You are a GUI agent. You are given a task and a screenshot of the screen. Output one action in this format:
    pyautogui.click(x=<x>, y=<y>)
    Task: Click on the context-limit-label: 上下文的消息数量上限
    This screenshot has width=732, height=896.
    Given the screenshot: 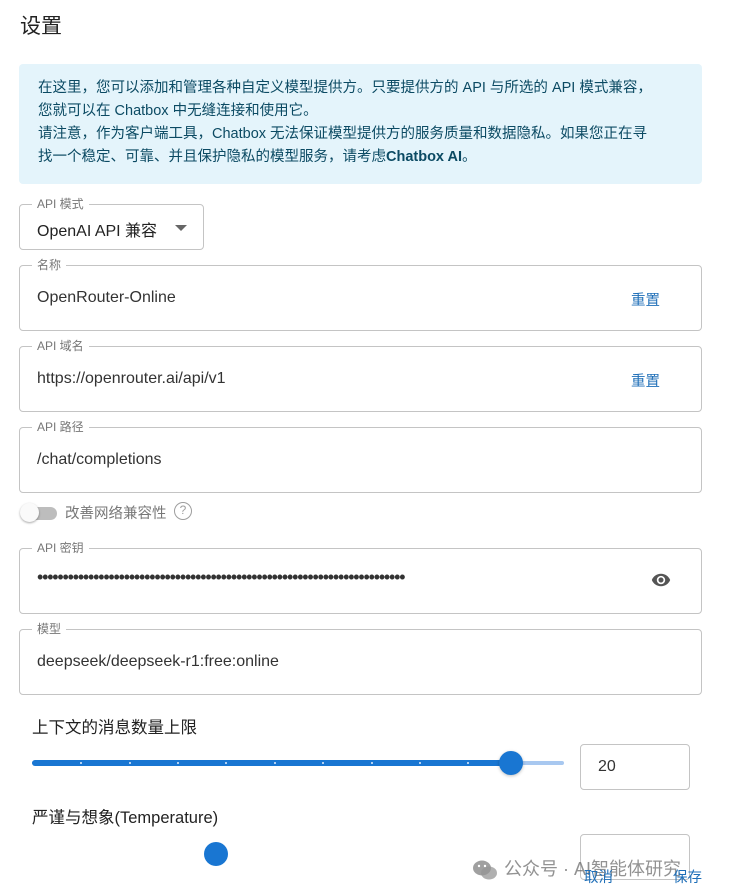 What is the action you would take?
    pyautogui.click(x=114, y=728)
    